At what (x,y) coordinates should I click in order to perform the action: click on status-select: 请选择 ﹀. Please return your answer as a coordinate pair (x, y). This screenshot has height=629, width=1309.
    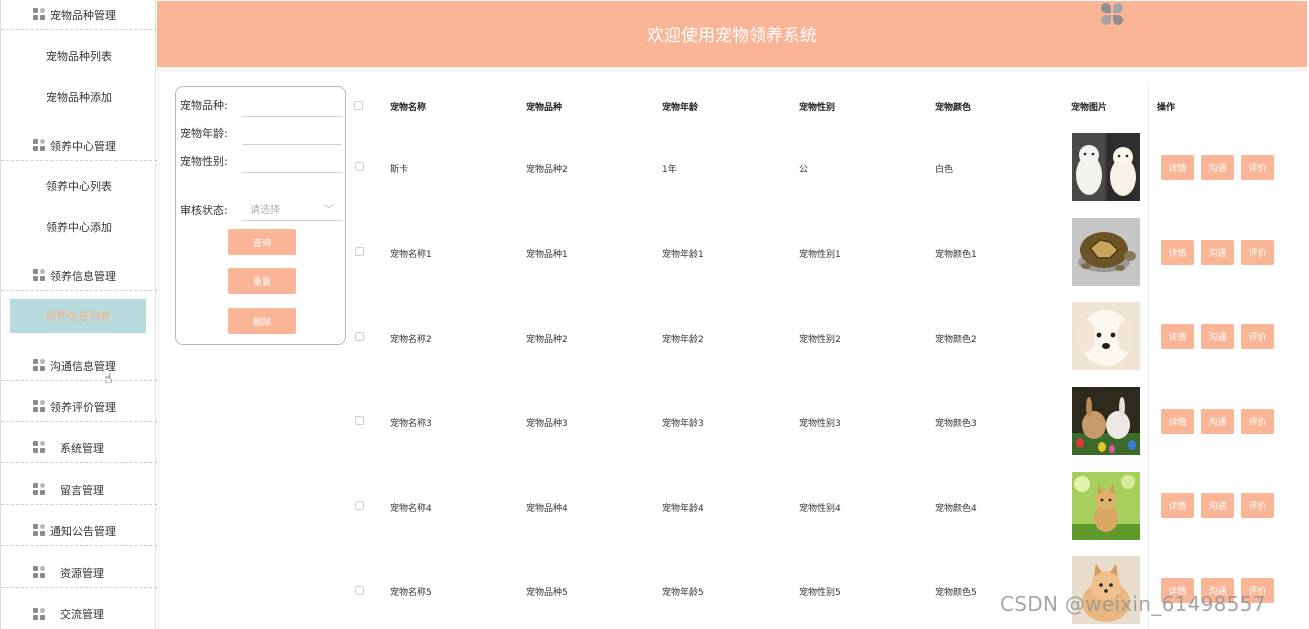
    Looking at the image, I should click on (292, 209).